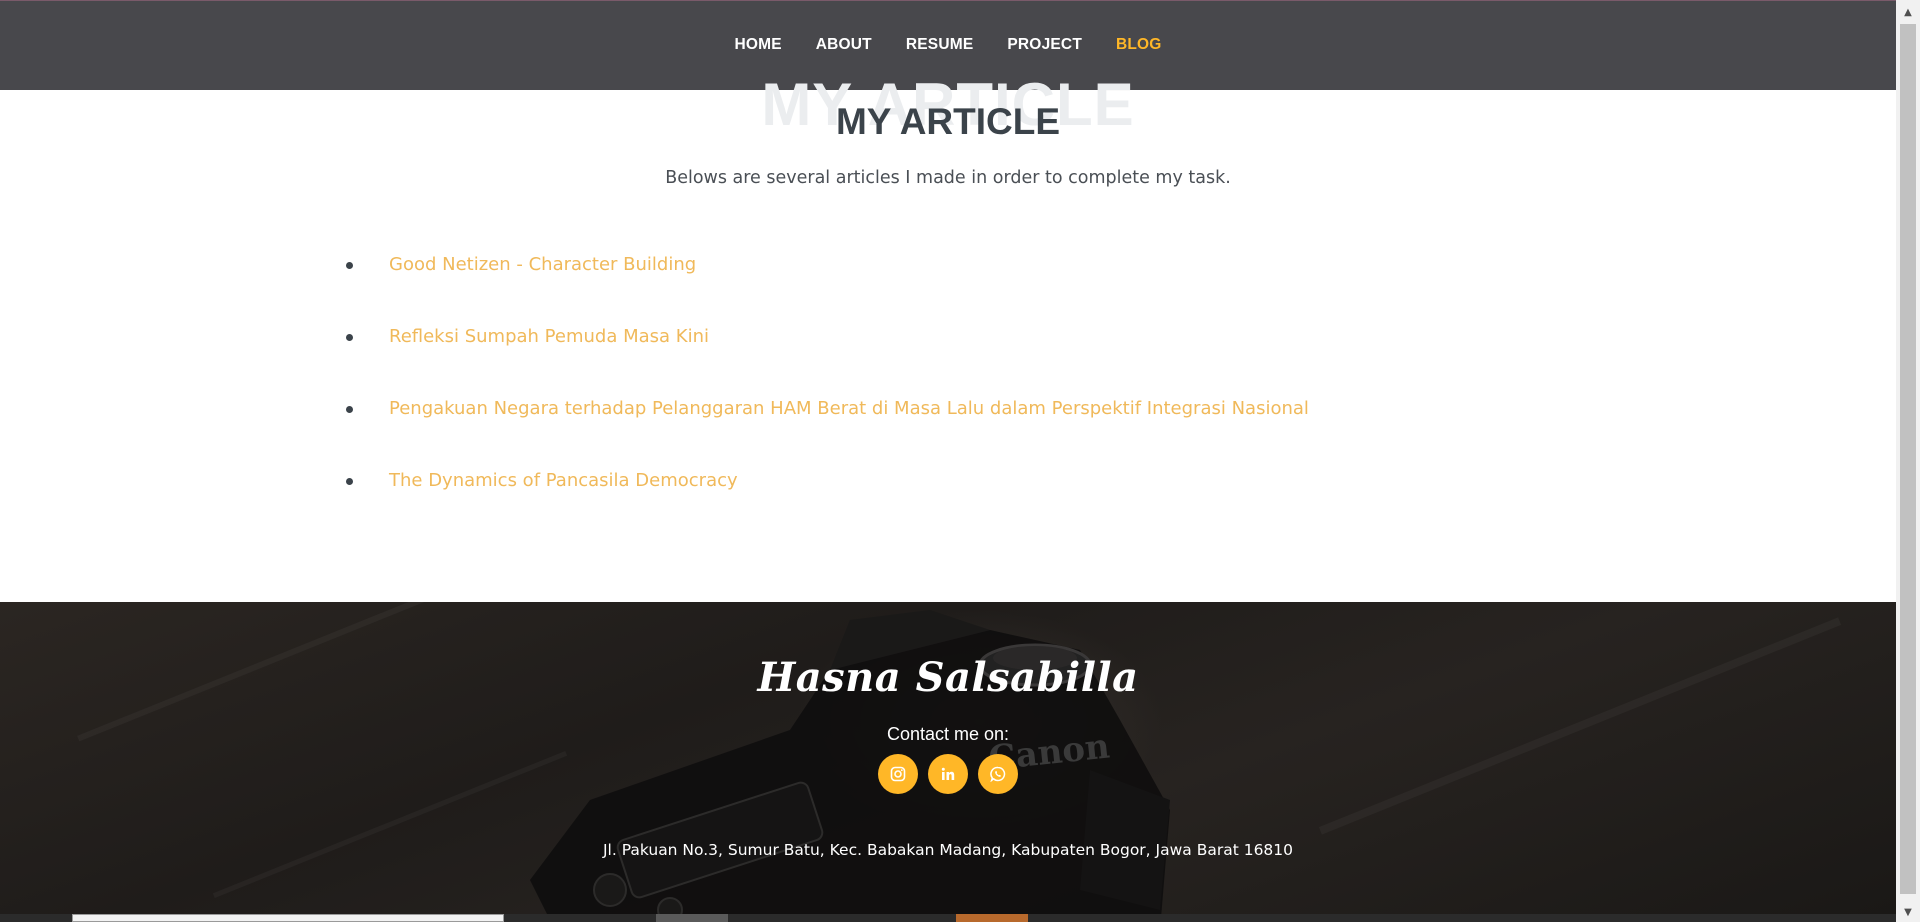  I want to click on main-nav: HOME ABOUT RESUME PROJECT BLOG, so click(947, 45).